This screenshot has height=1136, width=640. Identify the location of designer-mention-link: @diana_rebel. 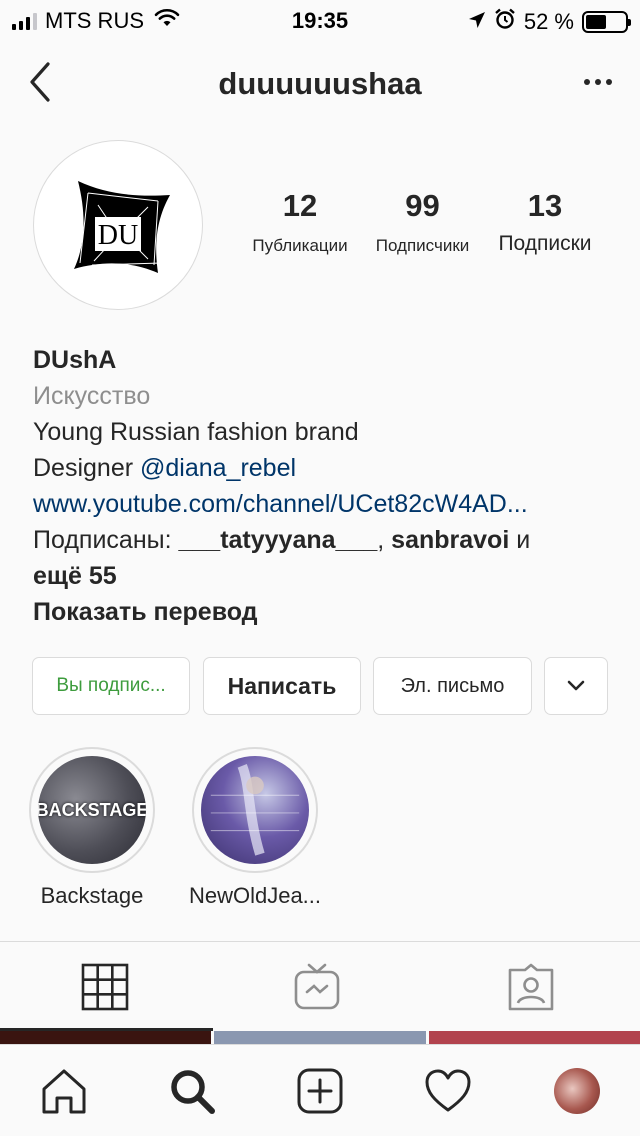
(218, 468).